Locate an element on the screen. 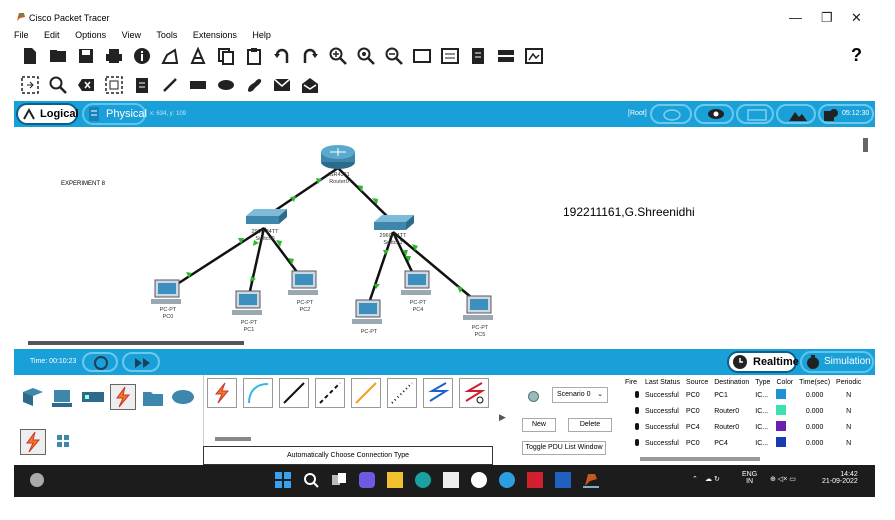  straight-through-cable-icon is located at coordinates (294, 393).